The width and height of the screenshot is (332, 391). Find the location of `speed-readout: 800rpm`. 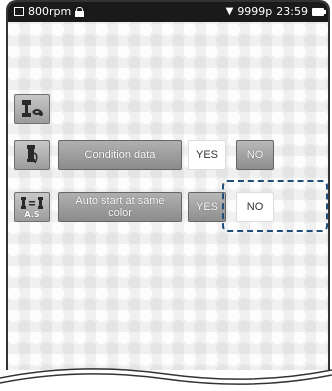

speed-readout: 800rpm is located at coordinates (50, 11).